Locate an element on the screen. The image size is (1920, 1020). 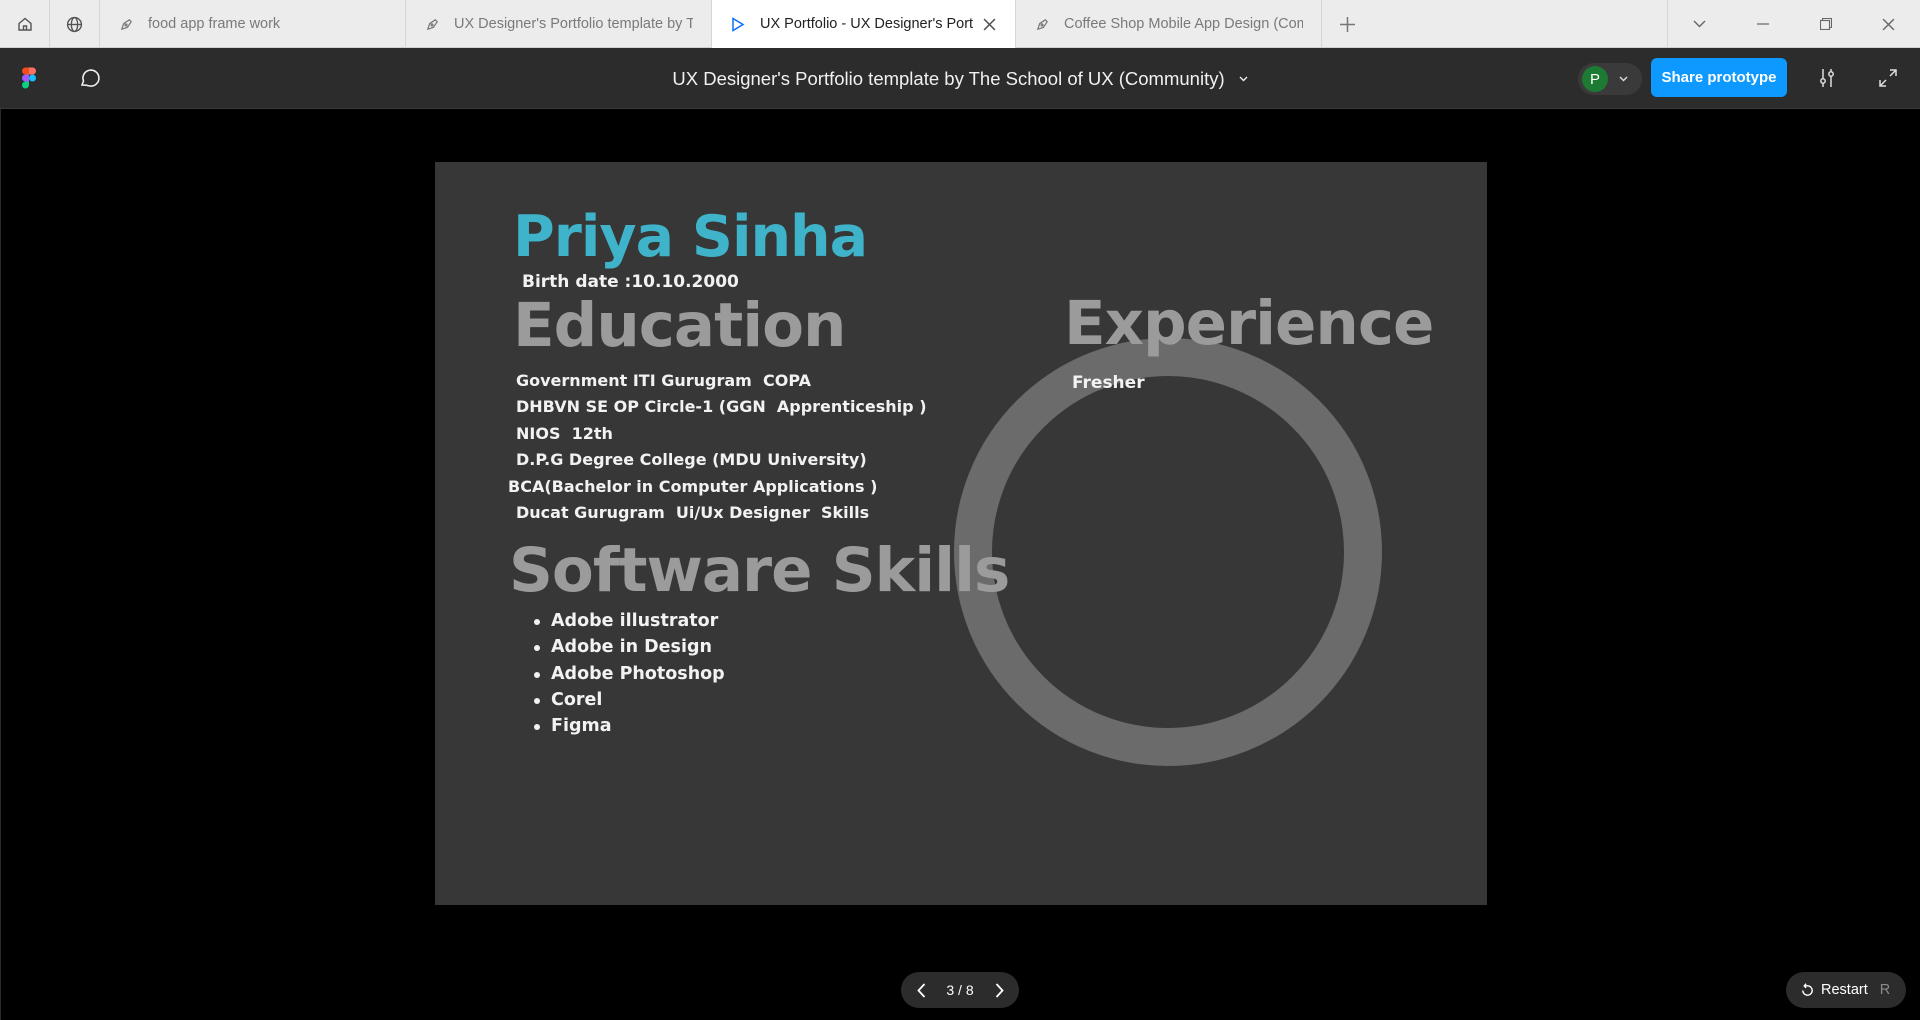
figma-logo-icon is located at coordinates (29, 78).